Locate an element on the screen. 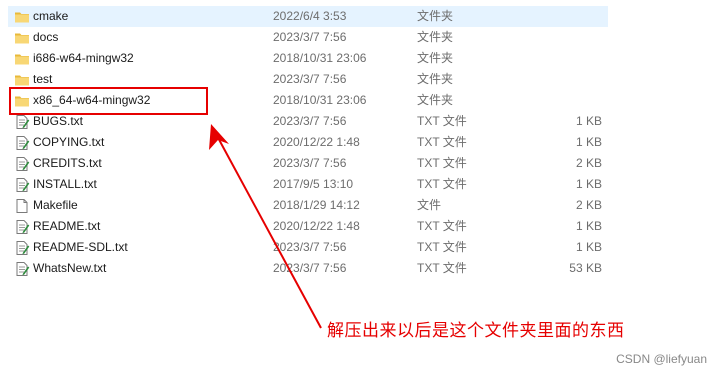 This screenshot has width=721, height=376. file-row: Makefile 2018/1/29 14:12 文件 2 KB is located at coordinates (308, 205).